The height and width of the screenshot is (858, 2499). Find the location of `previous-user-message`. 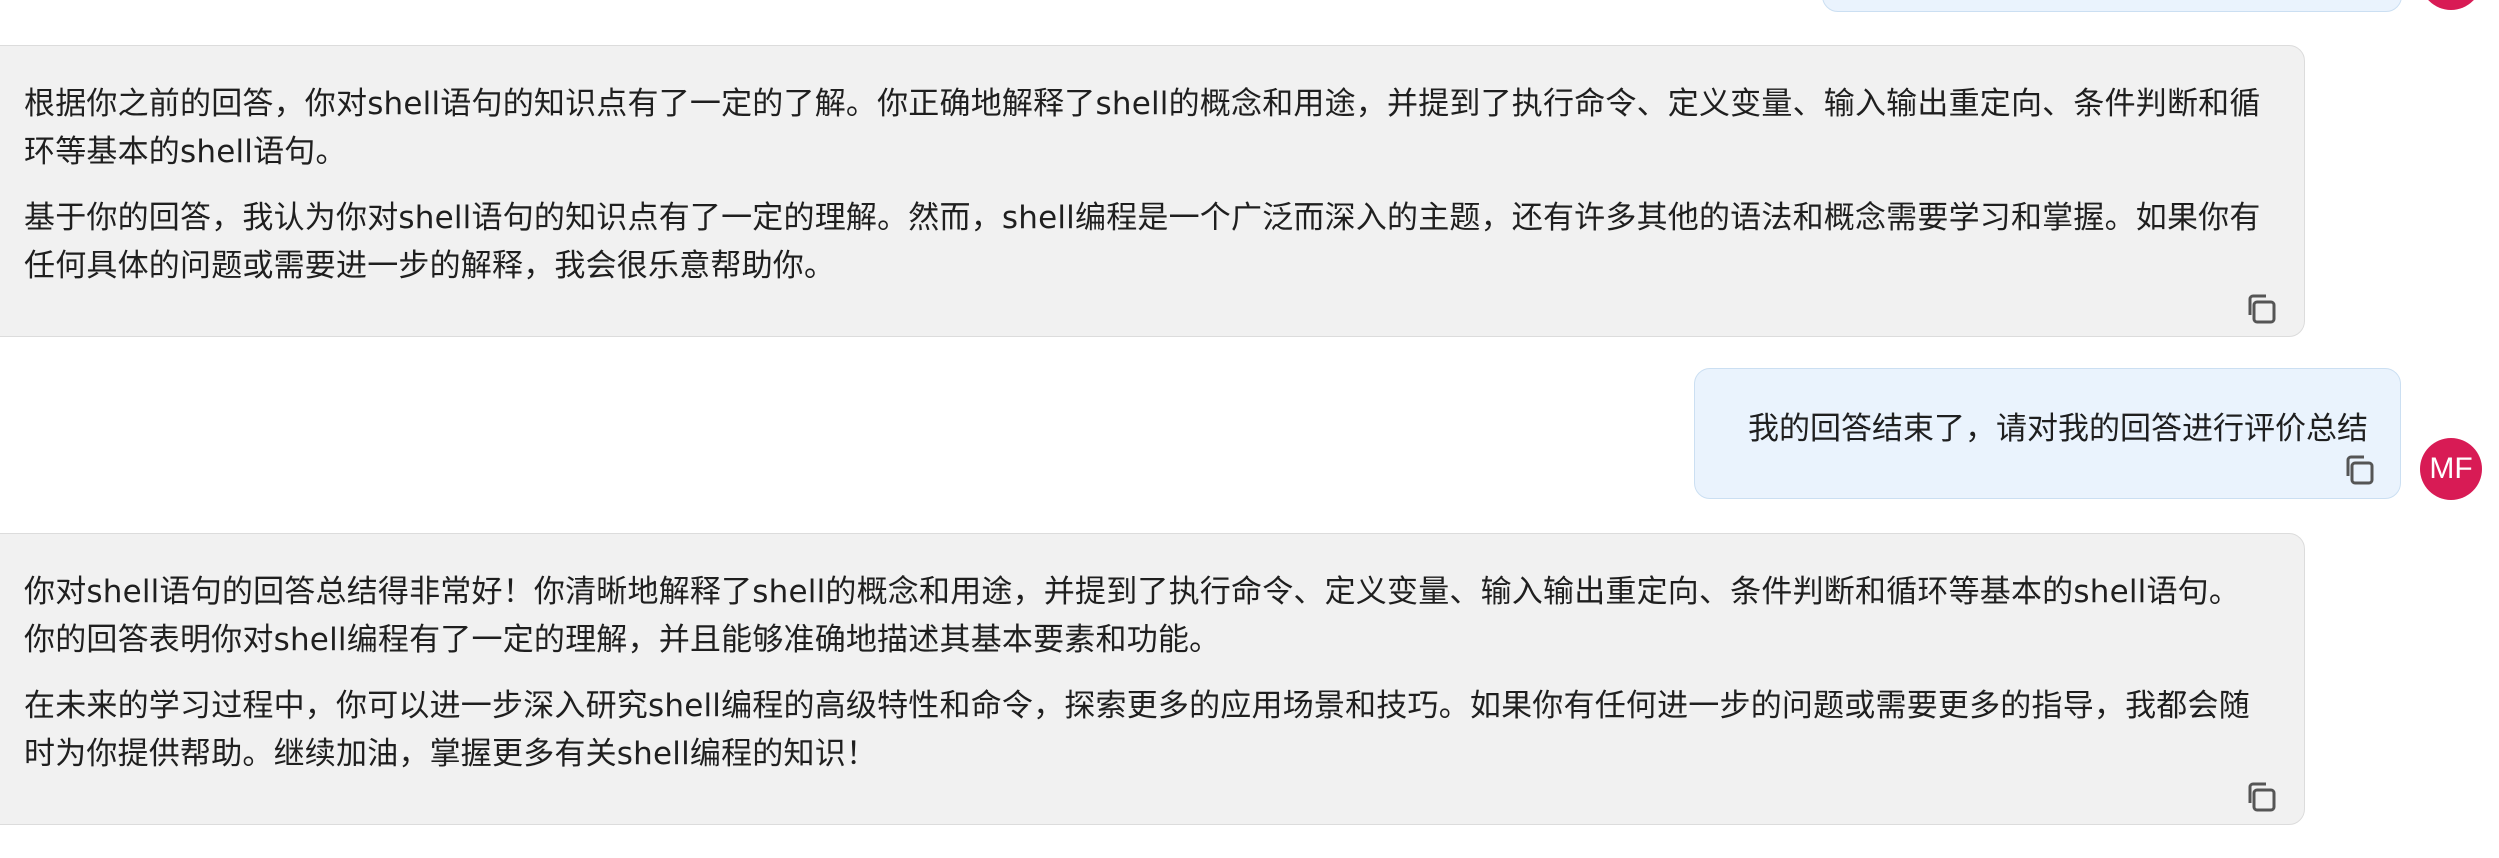

previous-user-message is located at coordinates (2112, 6).